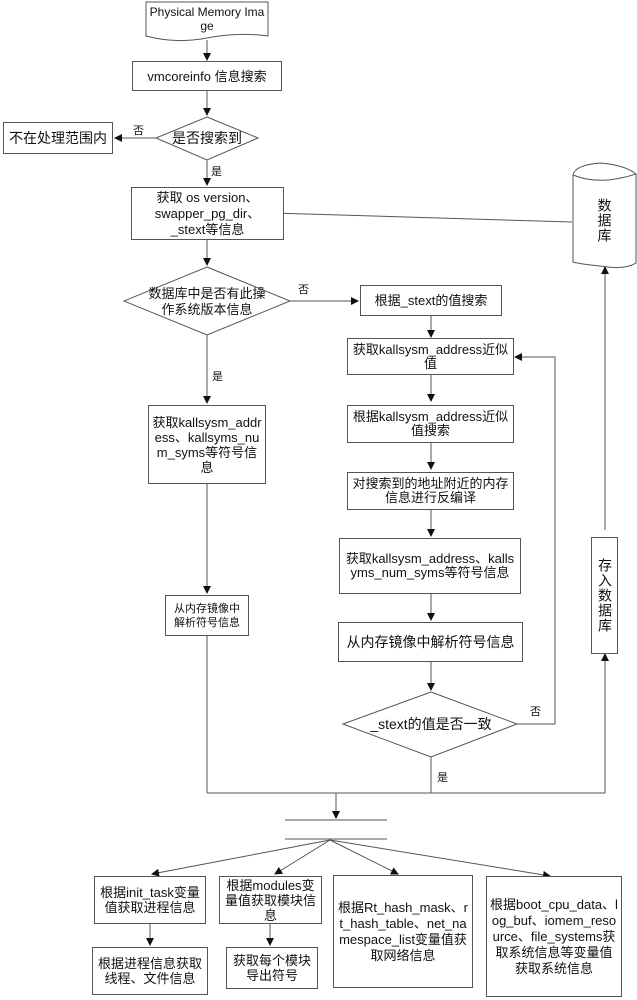 The height and width of the screenshot is (1000, 637). I want to click on disassemble-step: 对搜索到的地址附近的内存信息进行反编译, so click(430, 491).